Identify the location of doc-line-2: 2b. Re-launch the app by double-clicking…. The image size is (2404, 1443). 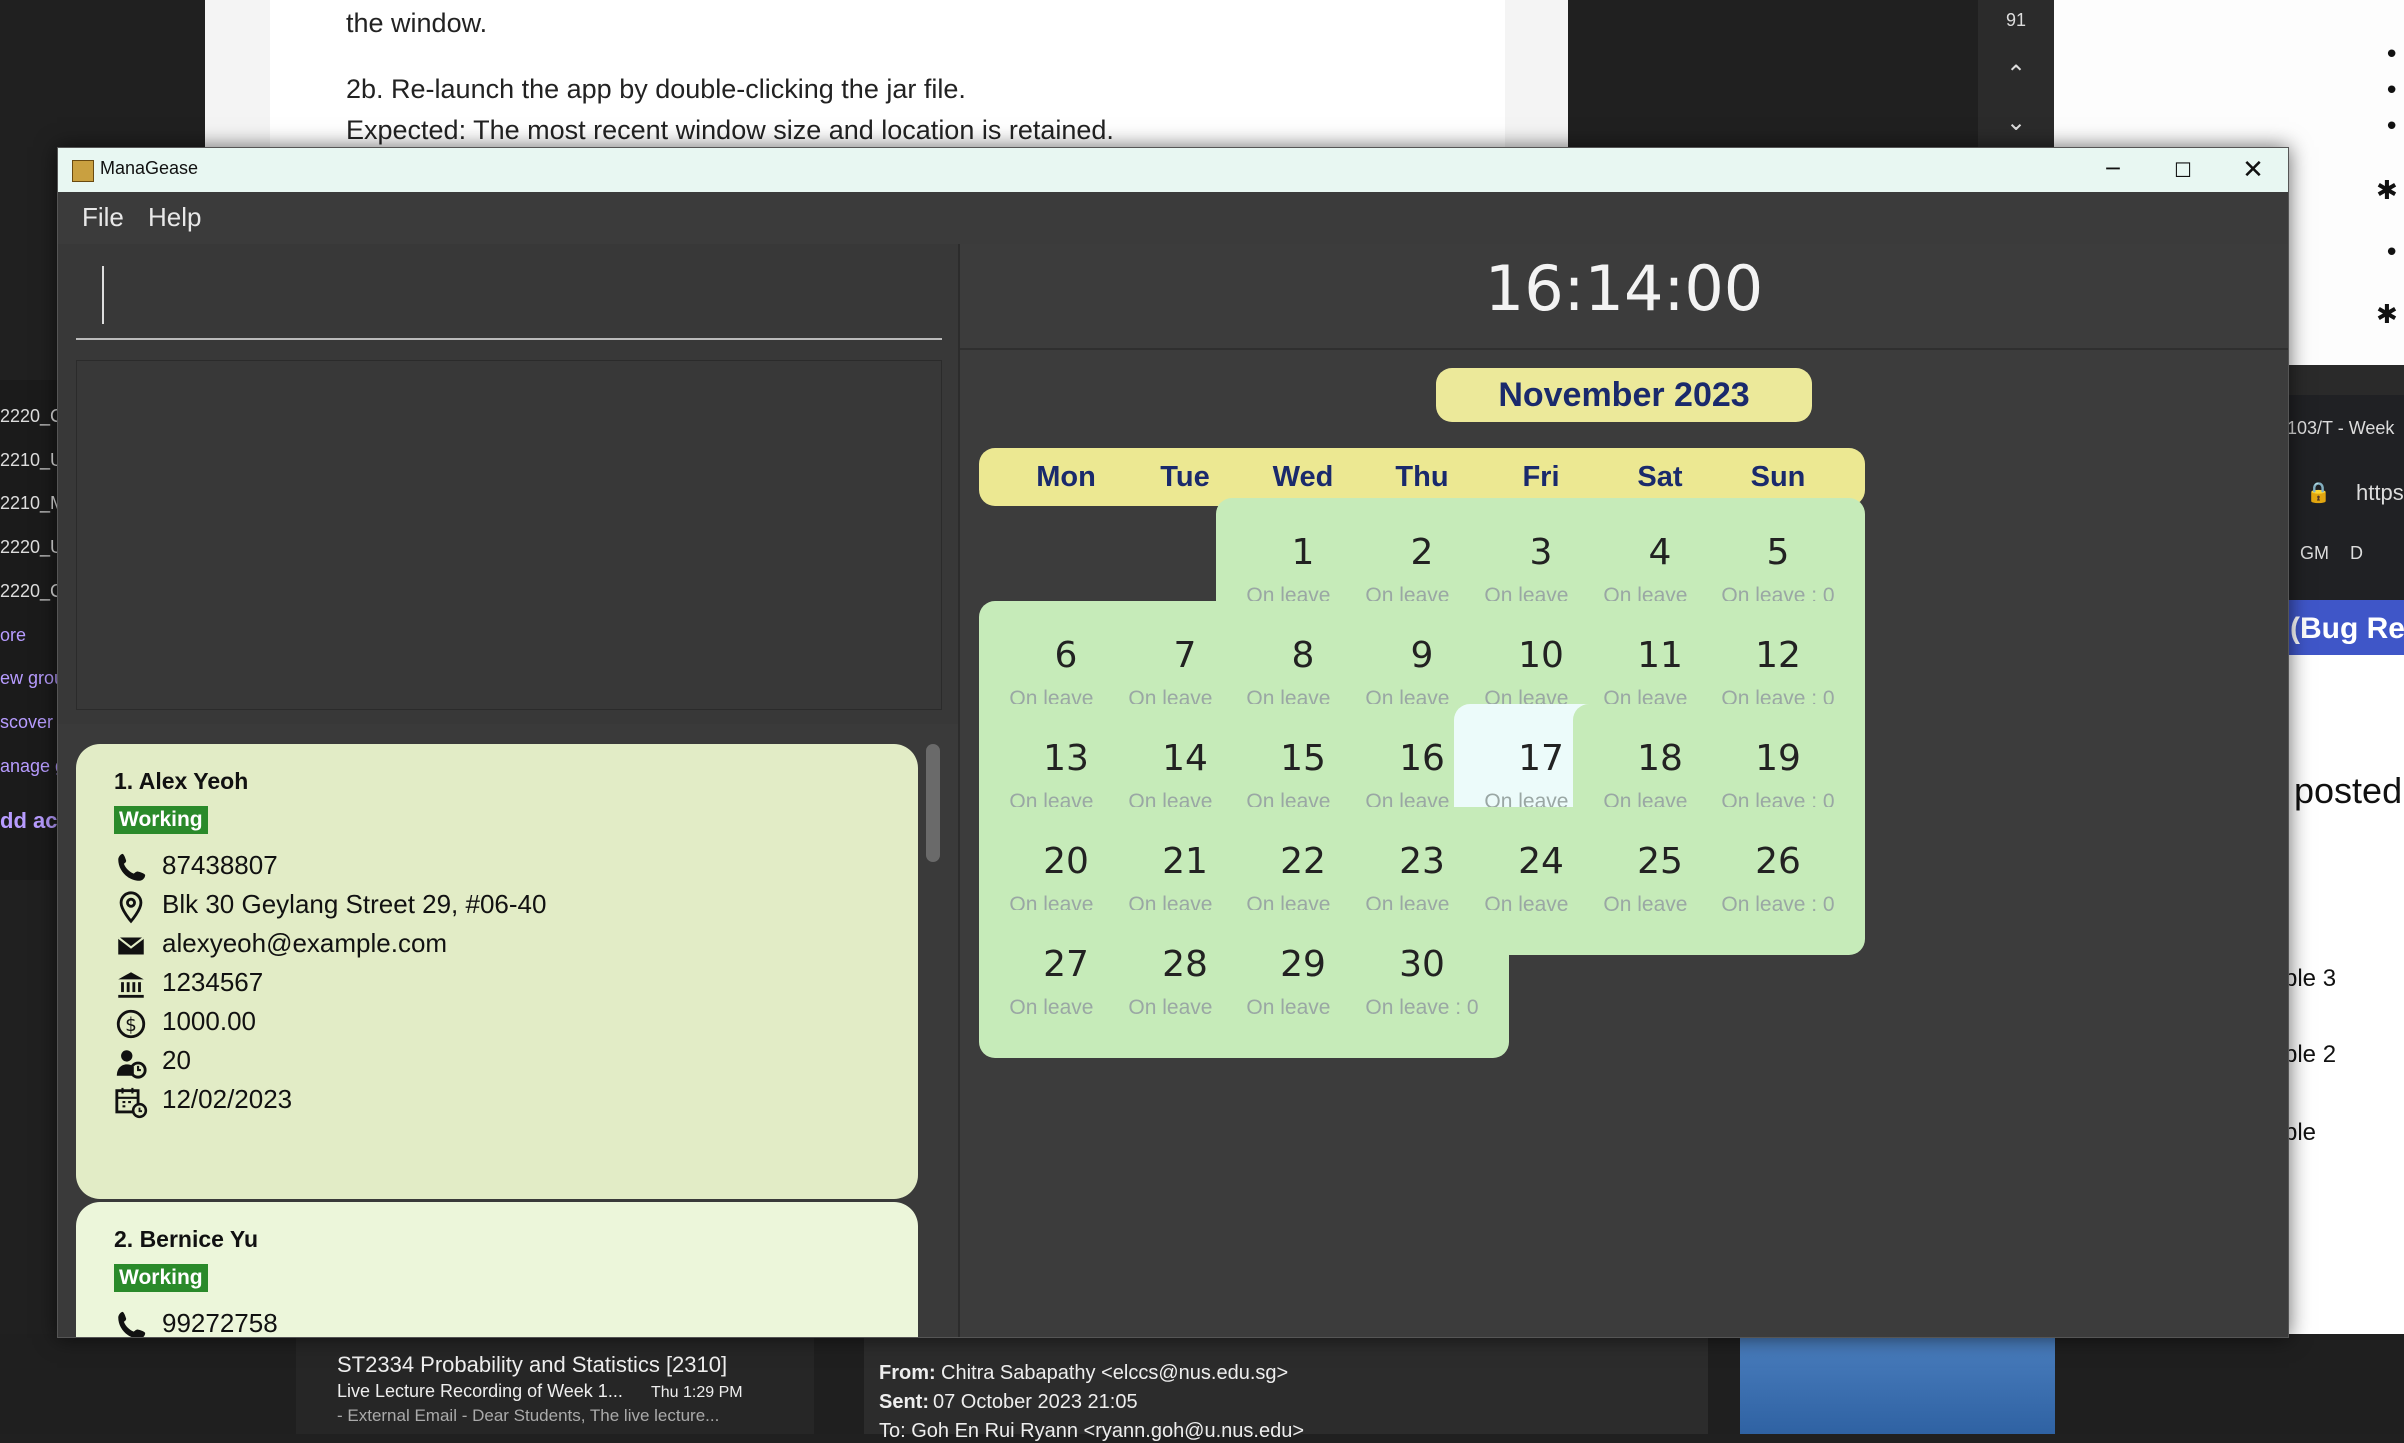
(656, 89).